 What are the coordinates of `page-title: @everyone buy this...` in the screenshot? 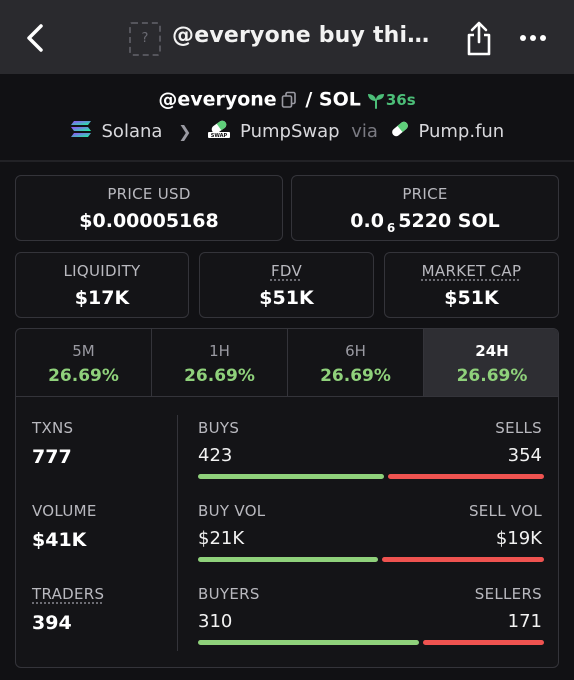 It's located at (307, 35).